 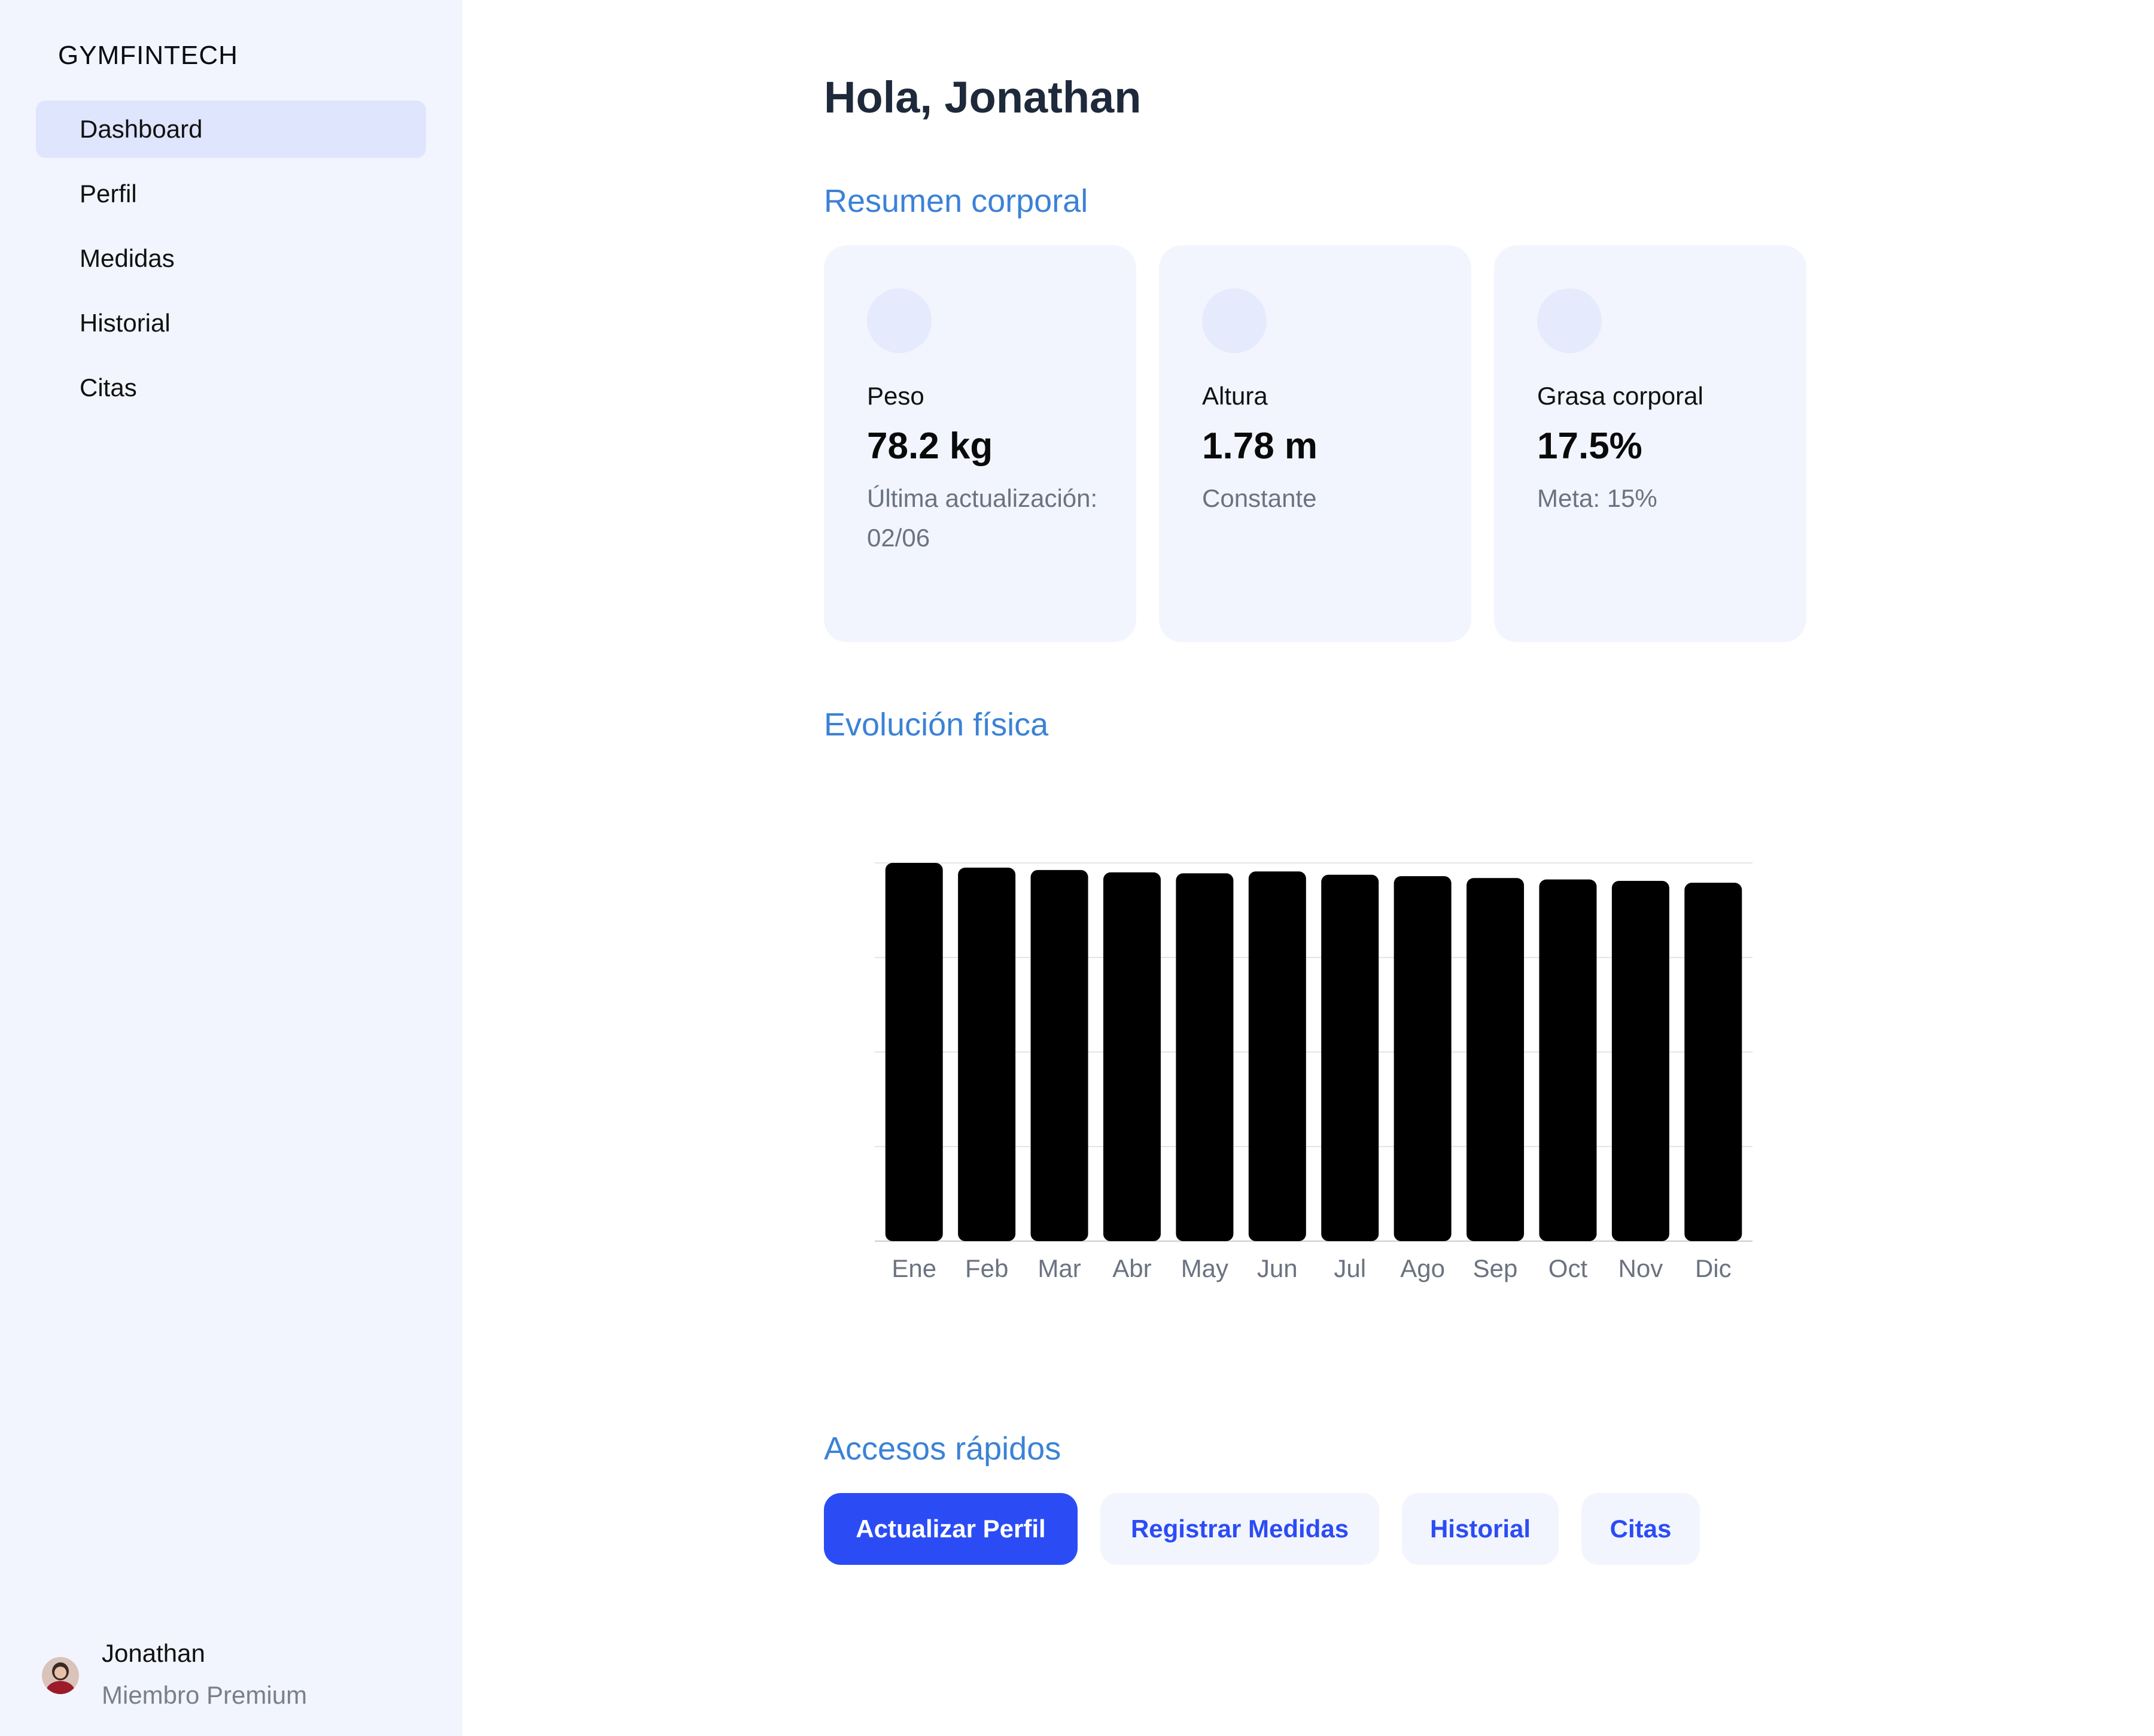 I want to click on bar-mar, so click(x=1059, y=1055).